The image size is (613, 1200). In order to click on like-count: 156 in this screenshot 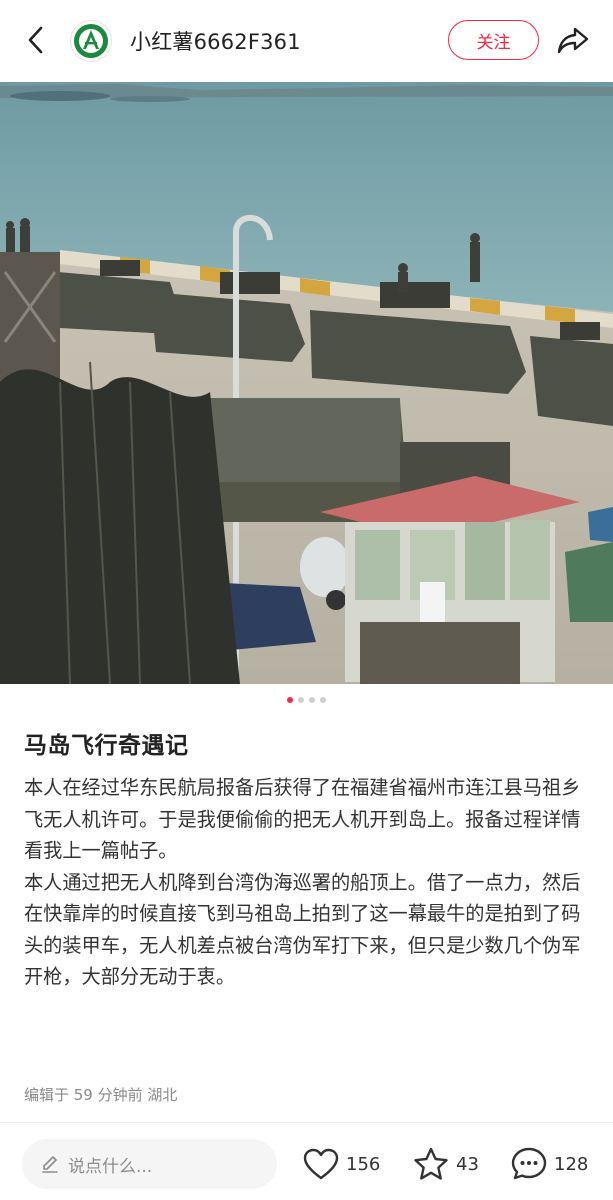, I will do `click(363, 1164)`.